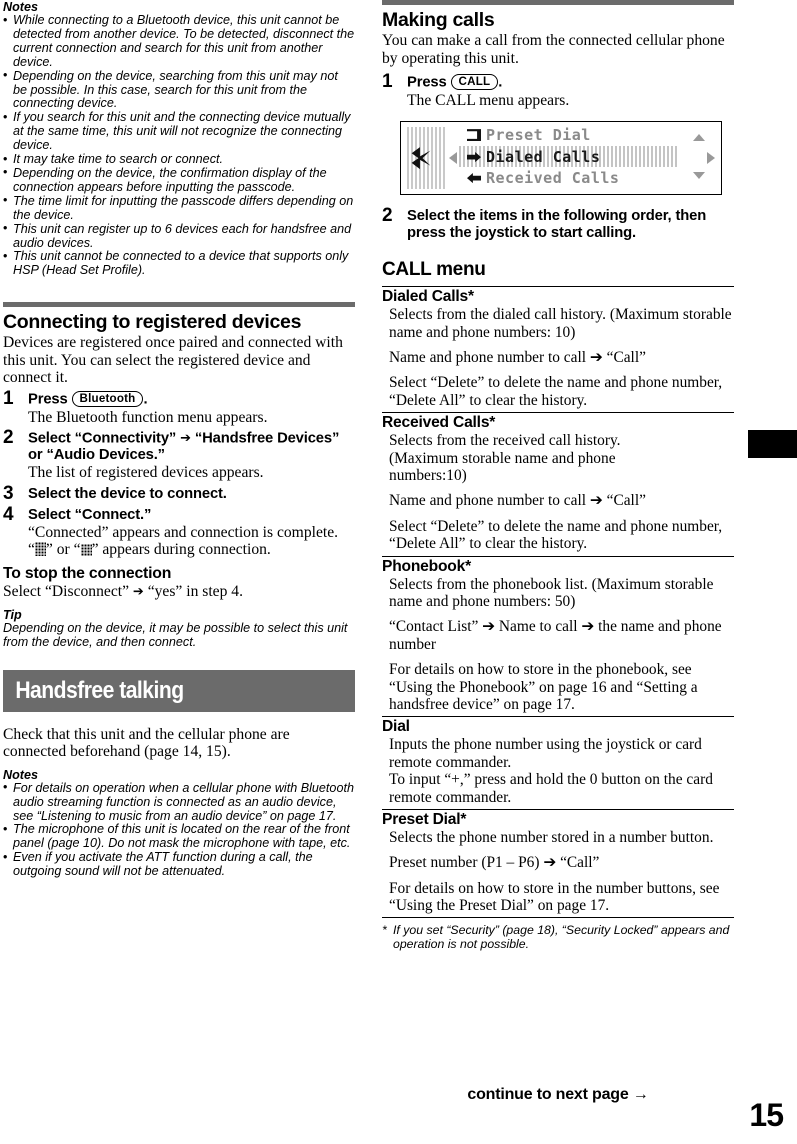  I want to click on section-heading-making-calls: Making calls, so click(438, 20).